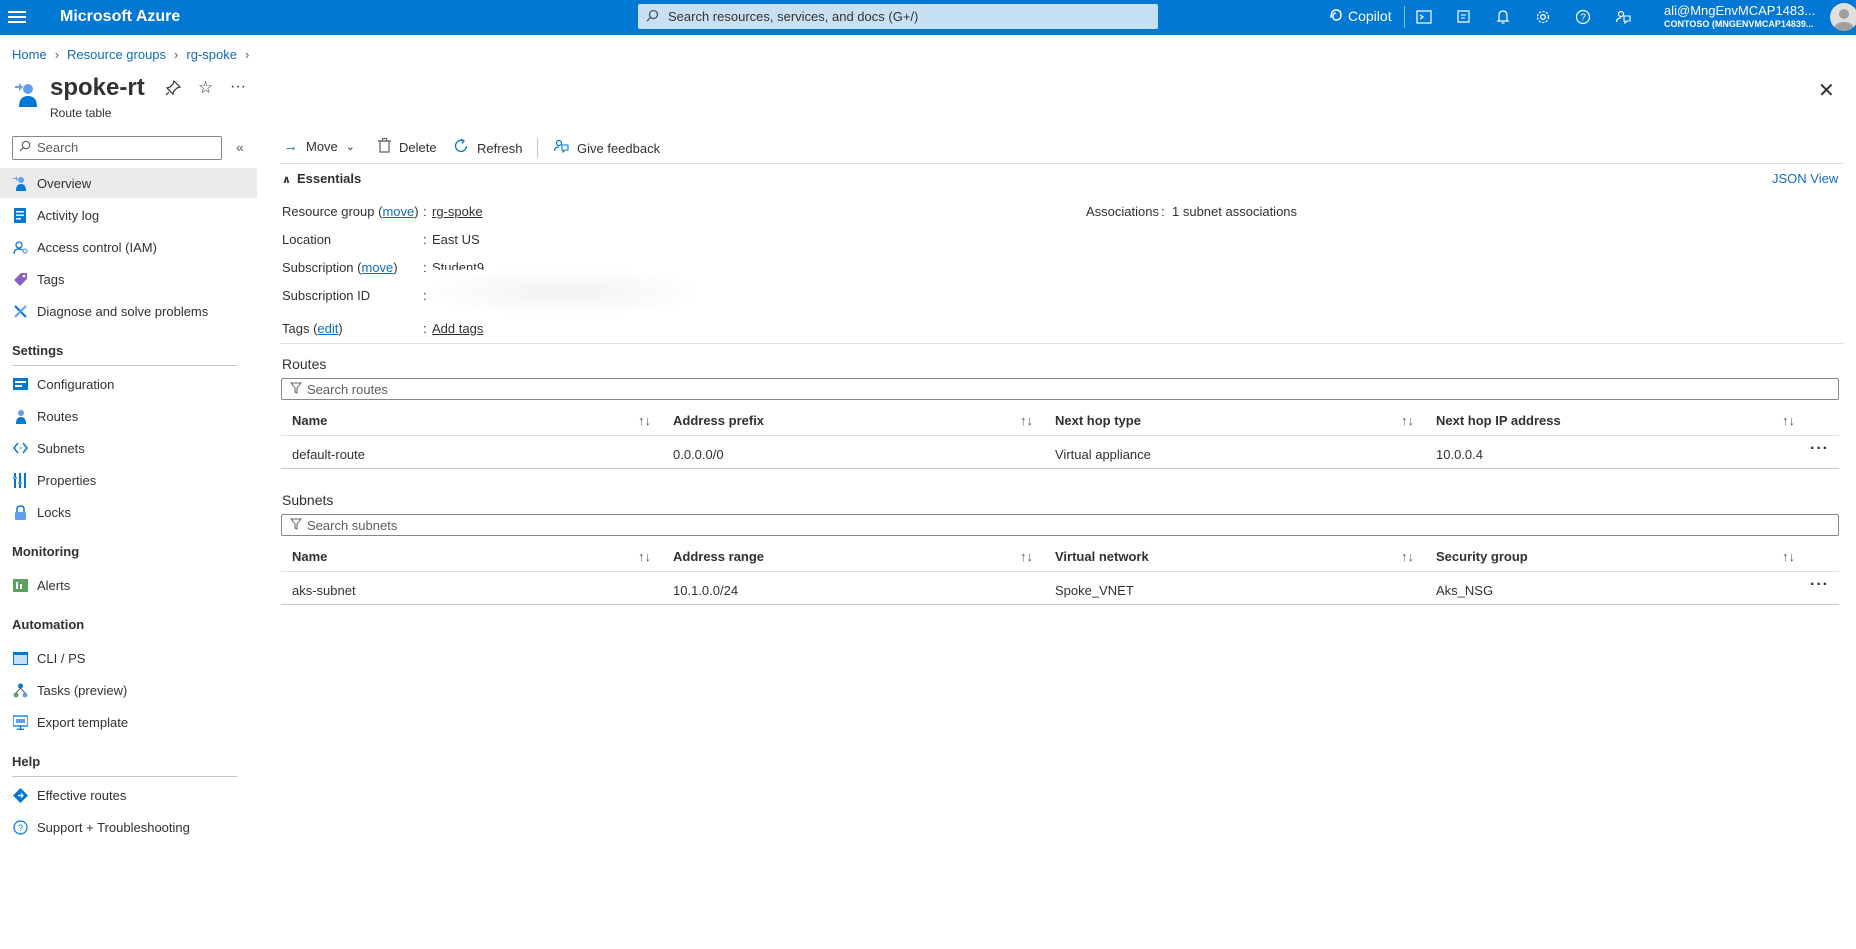 This screenshot has width=1856, height=949. Describe the element at coordinates (120, 17) in the screenshot. I see `brand-name: Microsoft Azure` at that location.